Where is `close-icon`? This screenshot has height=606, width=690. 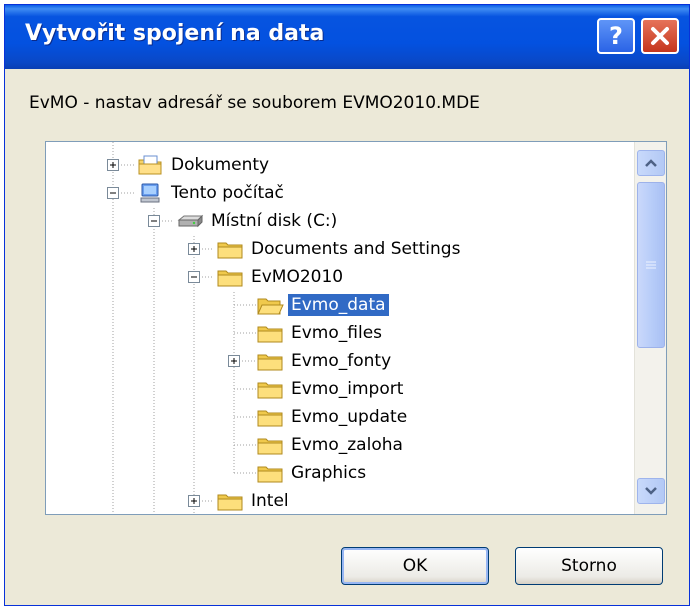 close-icon is located at coordinates (660, 36).